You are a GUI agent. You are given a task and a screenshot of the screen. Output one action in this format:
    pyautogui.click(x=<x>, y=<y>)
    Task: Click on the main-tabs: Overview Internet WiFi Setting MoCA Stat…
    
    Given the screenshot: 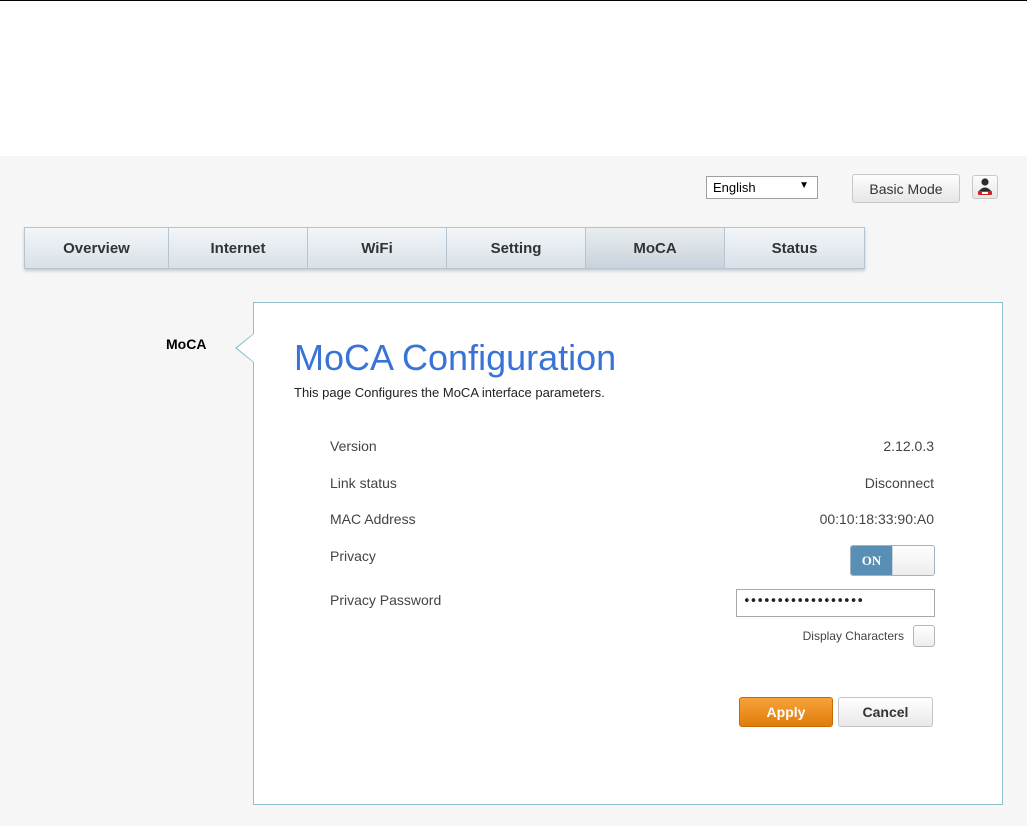 What is the action you would take?
    pyautogui.click(x=444, y=248)
    